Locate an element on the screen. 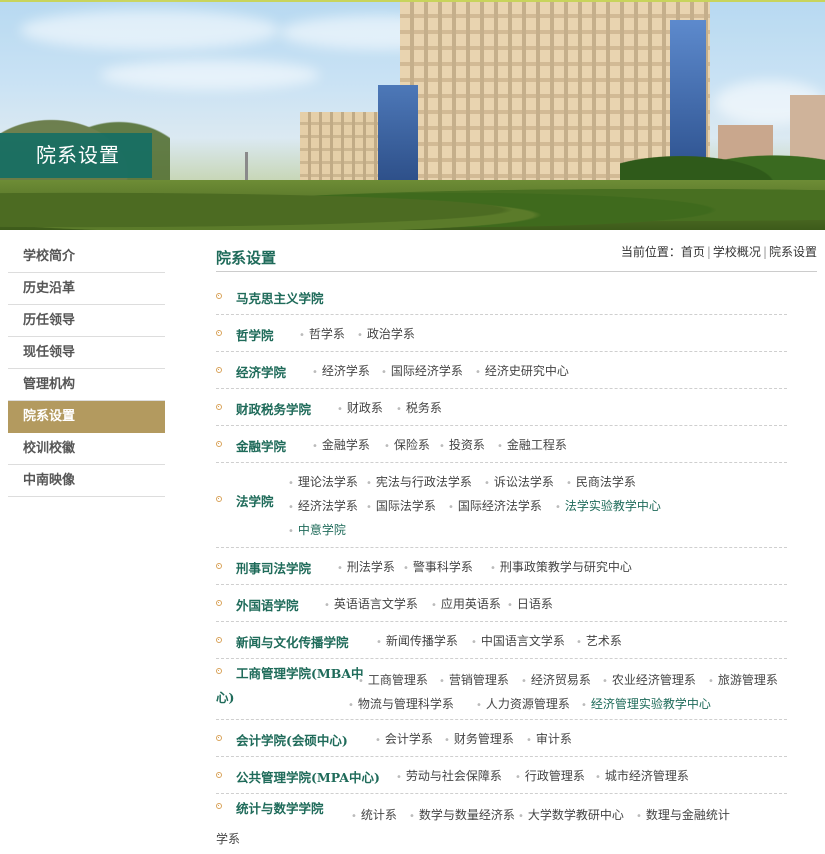  breadcrumb-prefix: 当前位置： is located at coordinates (650, 252).